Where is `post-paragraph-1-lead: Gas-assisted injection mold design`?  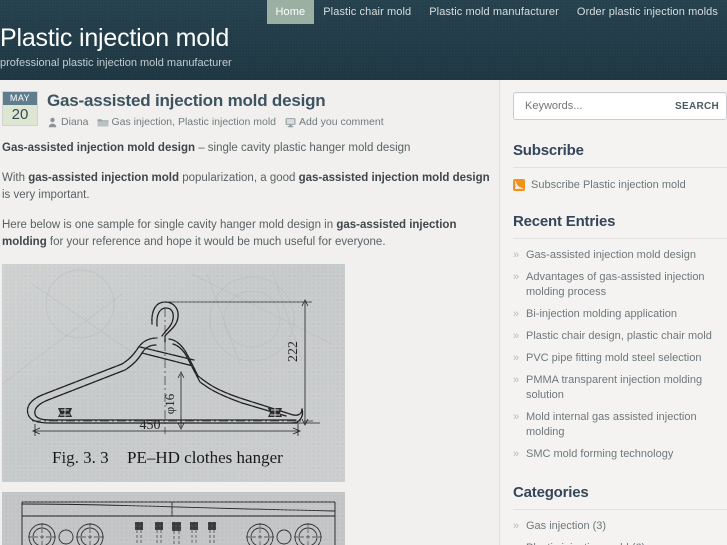 post-paragraph-1-lead: Gas-assisted injection mold design is located at coordinates (98, 148).